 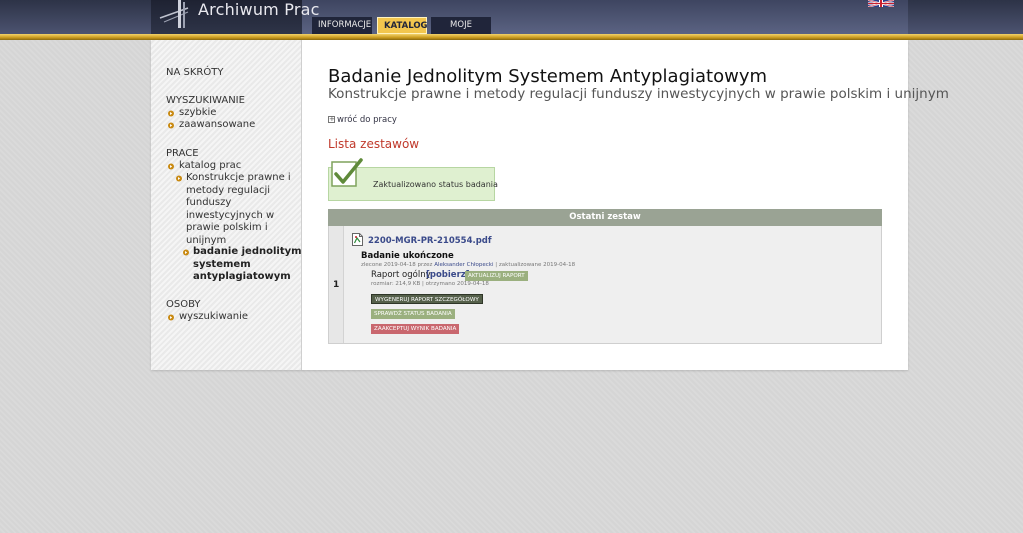 What do you see at coordinates (222, 264) in the screenshot?
I see `current-line: systemem` at bounding box center [222, 264].